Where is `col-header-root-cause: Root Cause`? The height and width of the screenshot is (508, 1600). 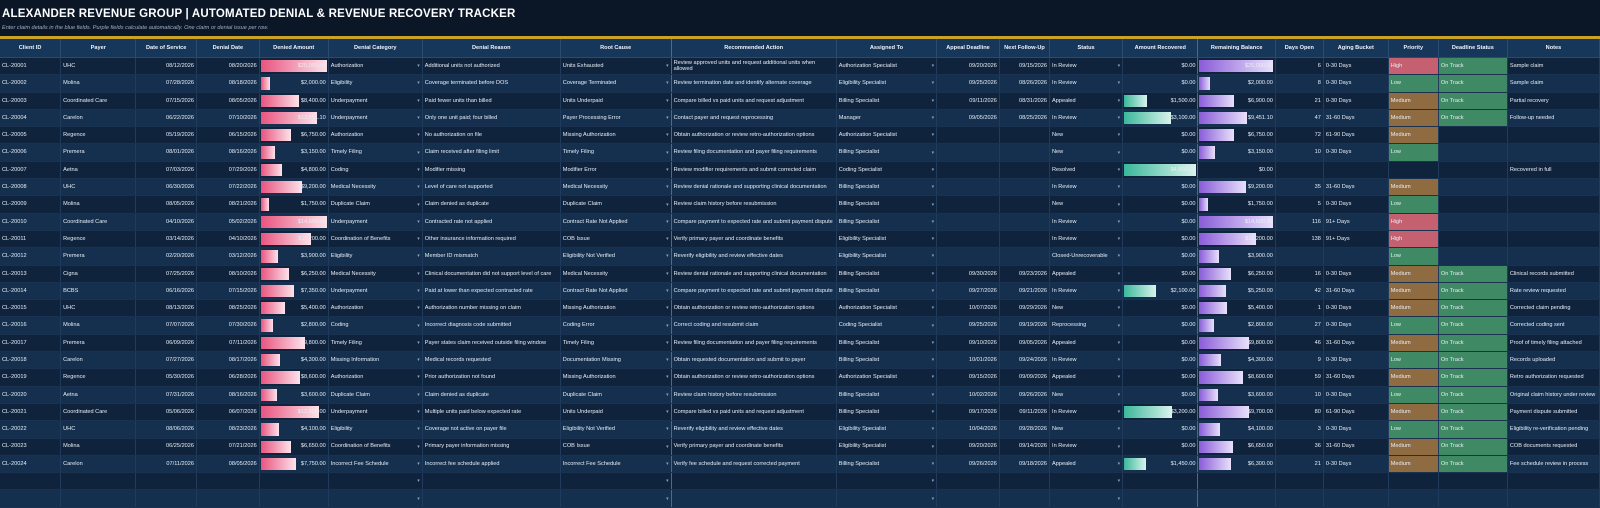
col-header-root-cause: Root Cause is located at coordinates (616, 48).